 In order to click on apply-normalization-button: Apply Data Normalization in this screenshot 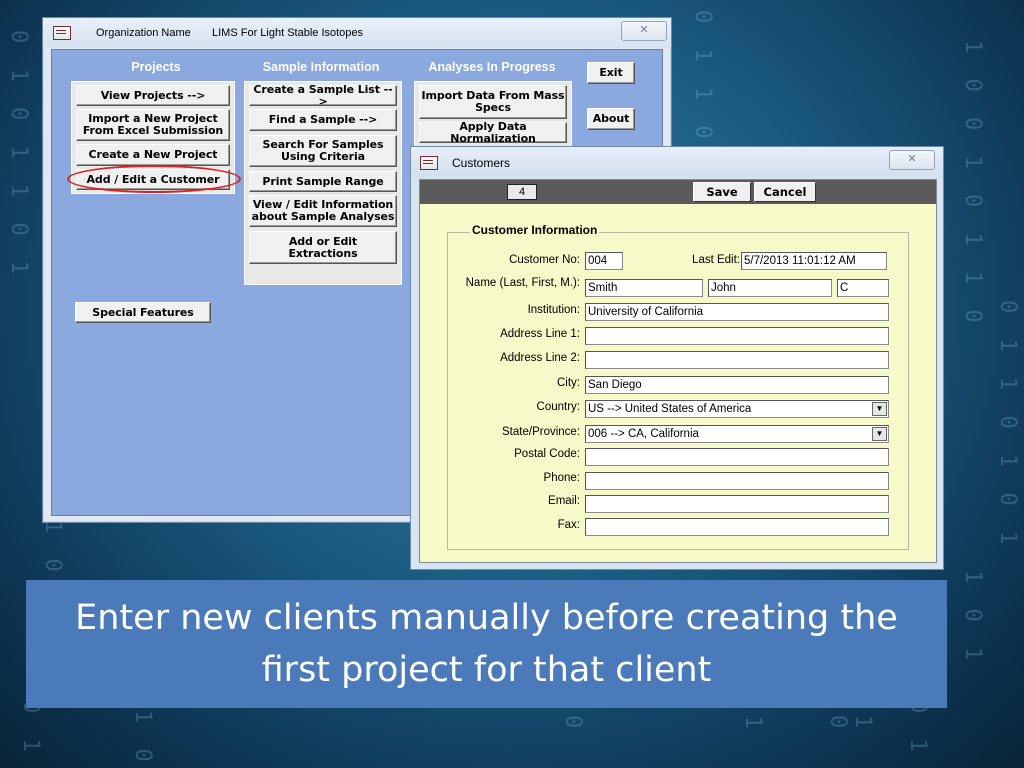, I will do `click(493, 132)`.